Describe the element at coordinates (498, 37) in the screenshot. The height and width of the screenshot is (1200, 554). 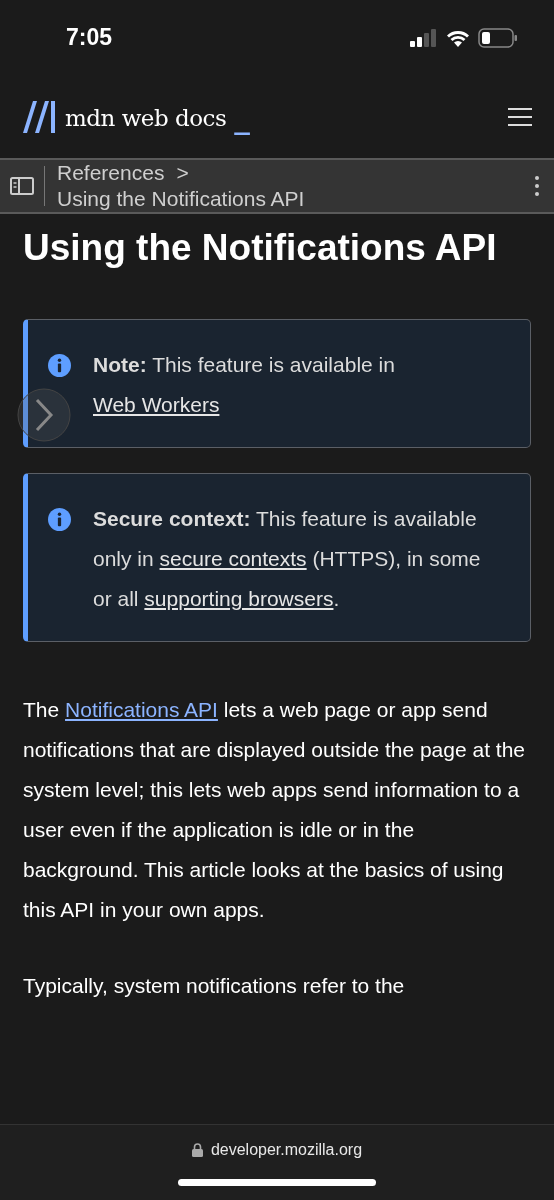
I see `battery-icon` at that location.